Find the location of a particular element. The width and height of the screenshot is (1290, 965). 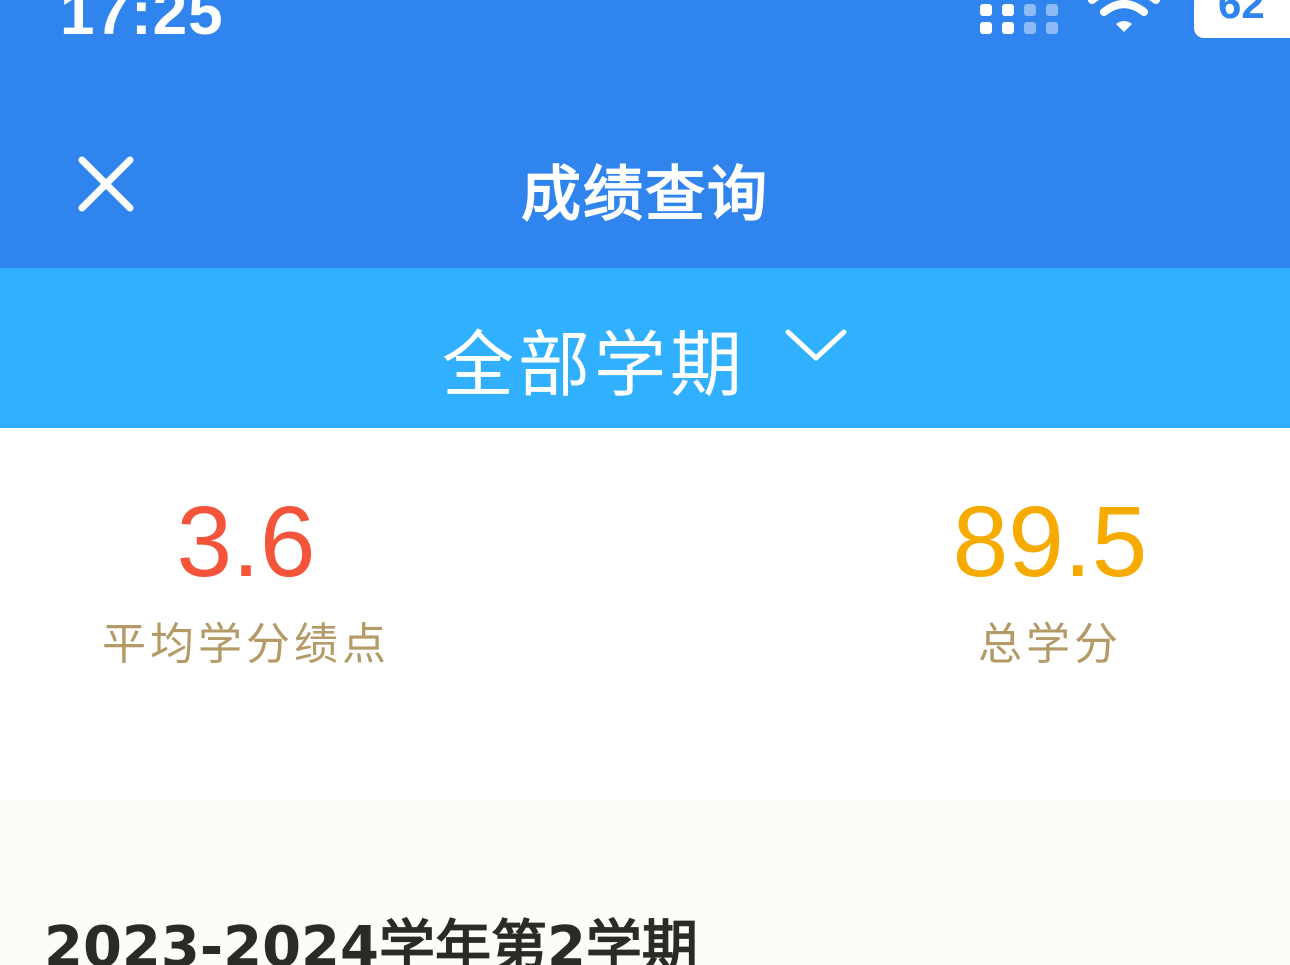

total-credits-label: 总学分 is located at coordinates (1050, 644).